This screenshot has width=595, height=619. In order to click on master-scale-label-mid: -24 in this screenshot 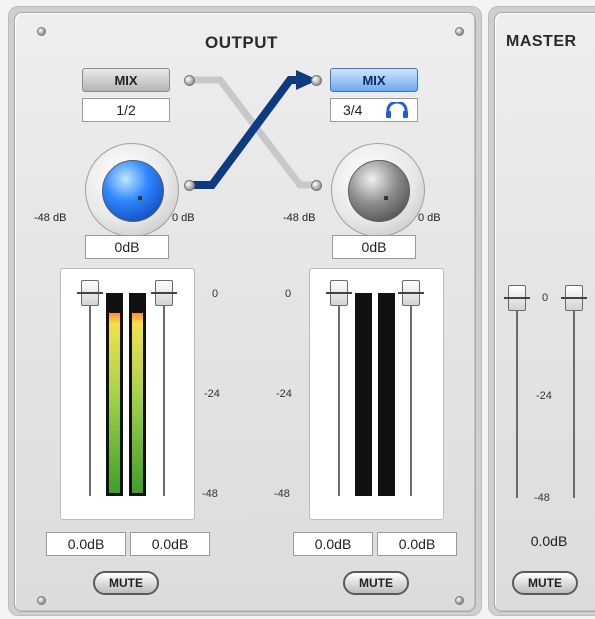, I will do `click(544, 396)`.